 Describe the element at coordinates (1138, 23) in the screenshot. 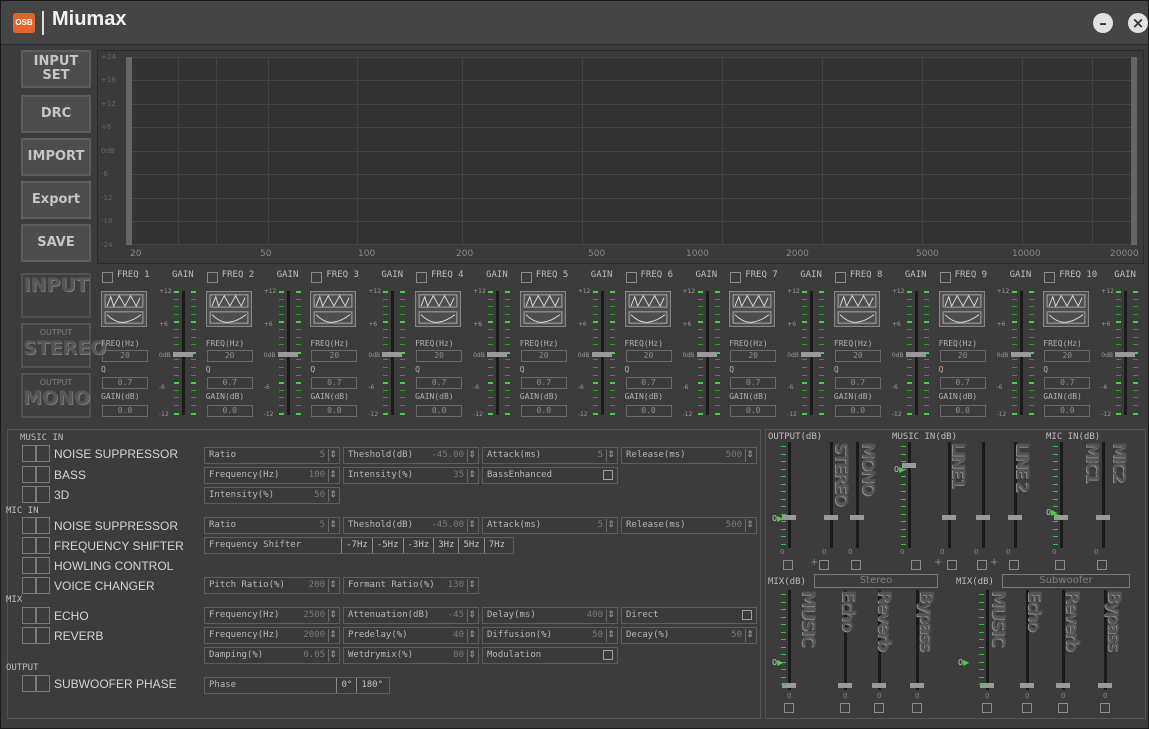

I see `close-icon: ×` at that location.